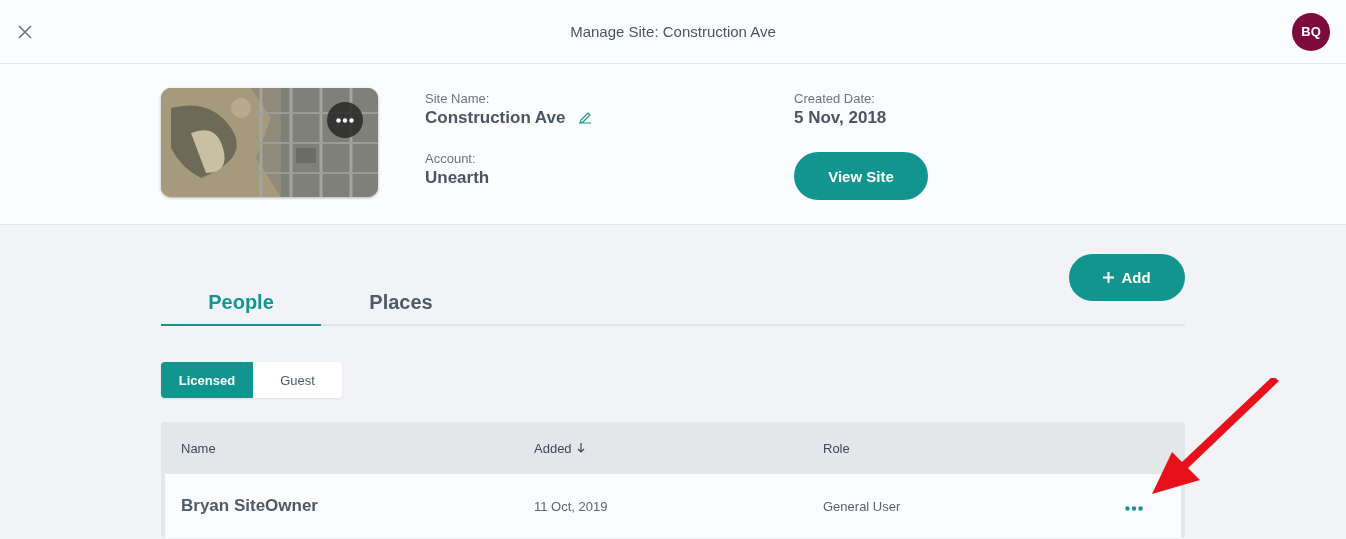 The height and width of the screenshot is (539, 1346). Describe the element at coordinates (495, 118) in the screenshot. I see `field-value: Construction Ave` at that location.